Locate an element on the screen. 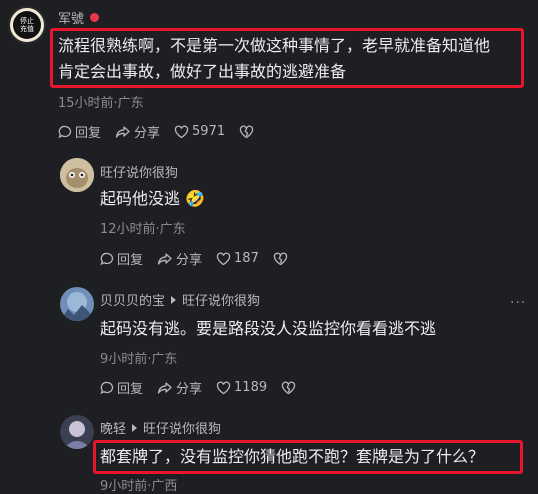  avatar: 停止 充值 is located at coordinates (27, 25).